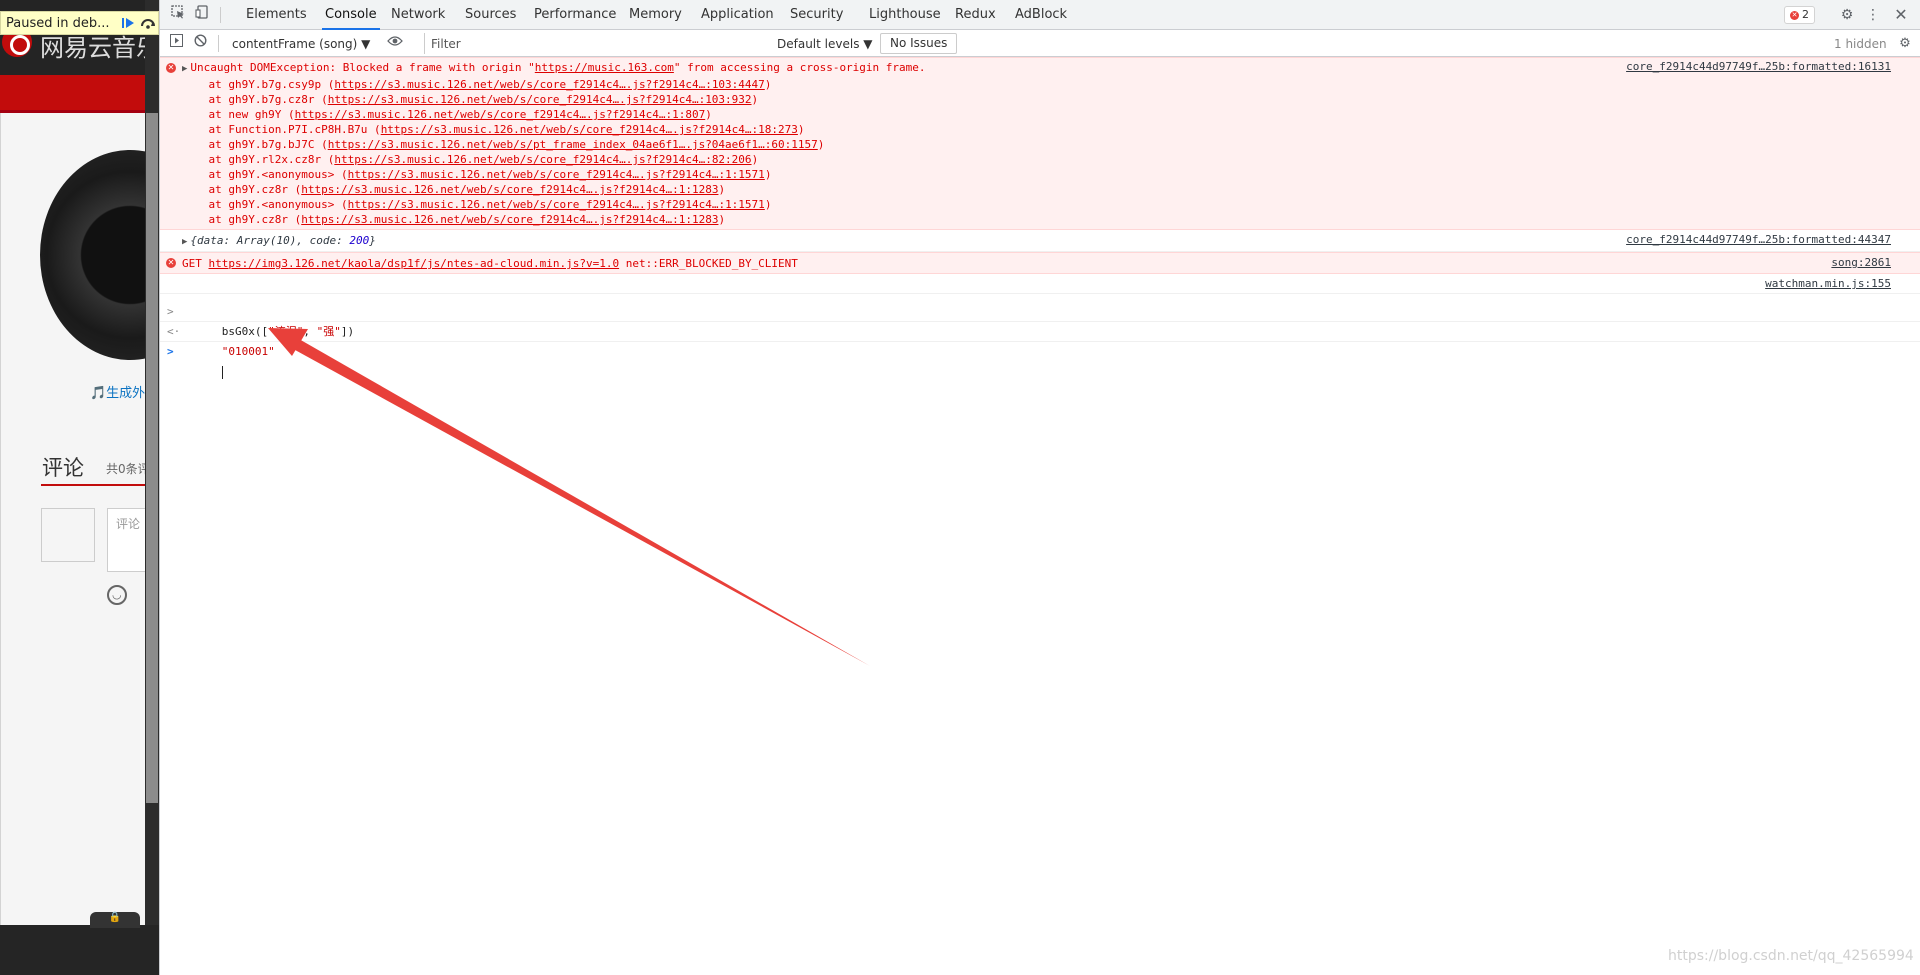  I want to click on tab-elements: Elements, so click(276, 15).